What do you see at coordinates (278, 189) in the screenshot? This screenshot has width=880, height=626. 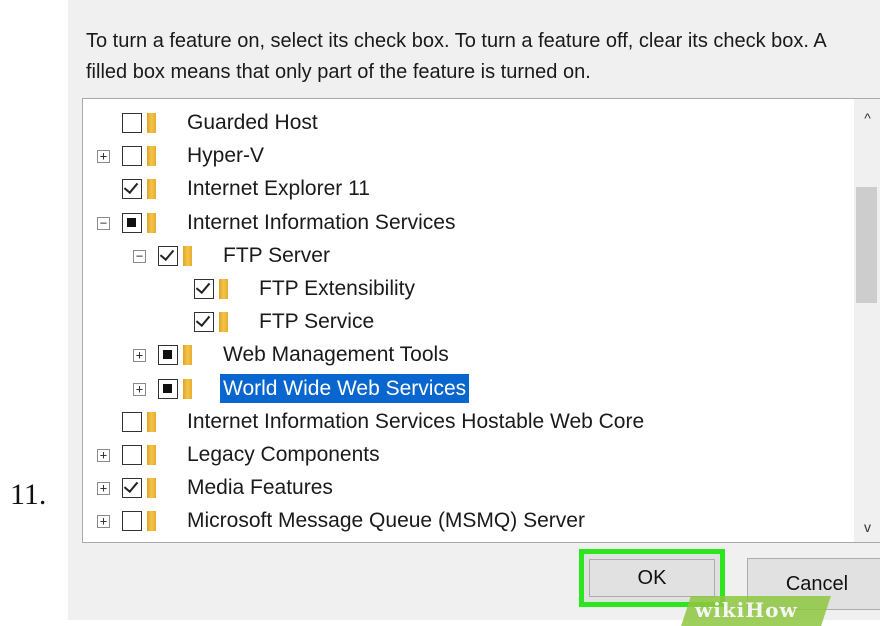 I see `feature-label: Internet Explorer 11` at bounding box center [278, 189].